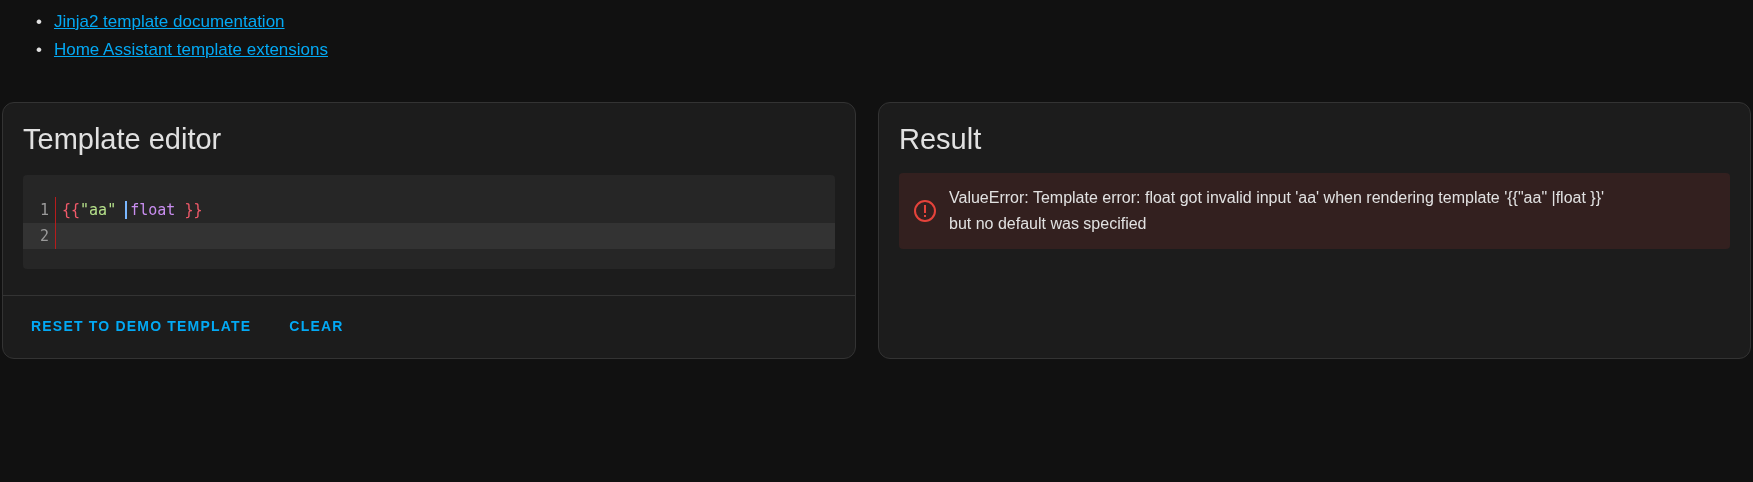 This screenshot has height=482, width=1753. What do you see at coordinates (141, 326) in the screenshot?
I see `text-button: RESET TO DEMO TEMPLATE` at bounding box center [141, 326].